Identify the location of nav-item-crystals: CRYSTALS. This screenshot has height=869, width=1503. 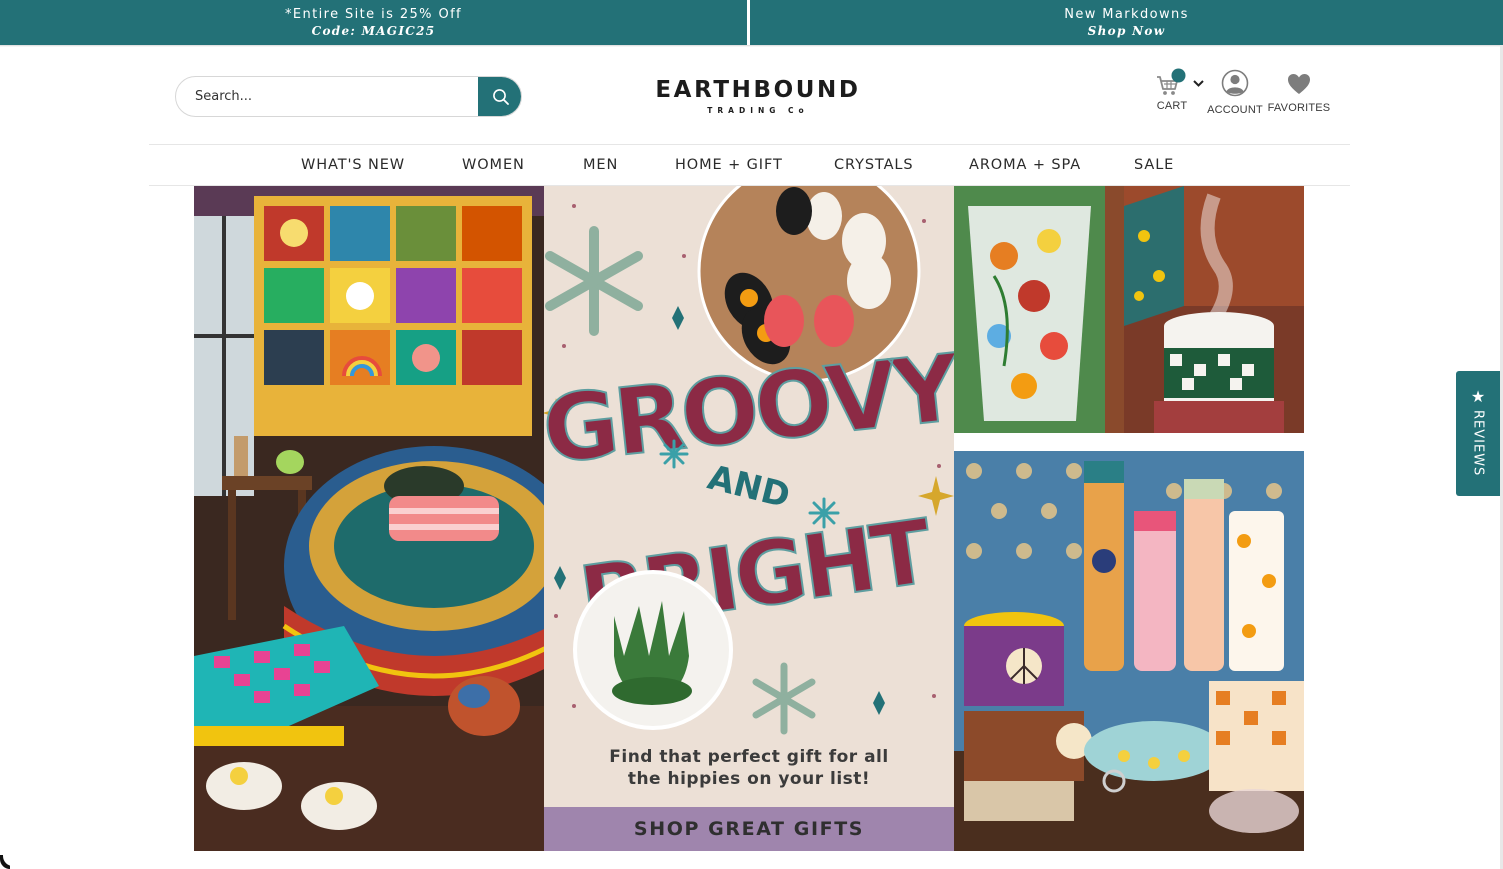
(873, 165).